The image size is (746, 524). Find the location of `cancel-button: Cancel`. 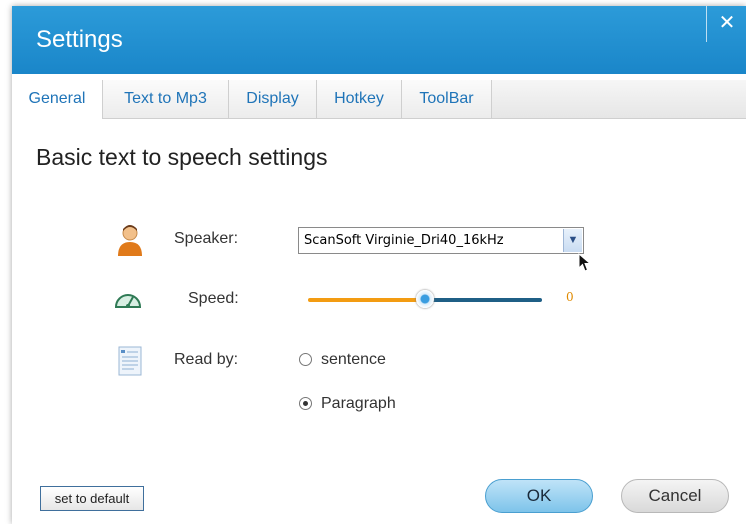

cancel-button: Cancel is located at coordinates (675, 496).